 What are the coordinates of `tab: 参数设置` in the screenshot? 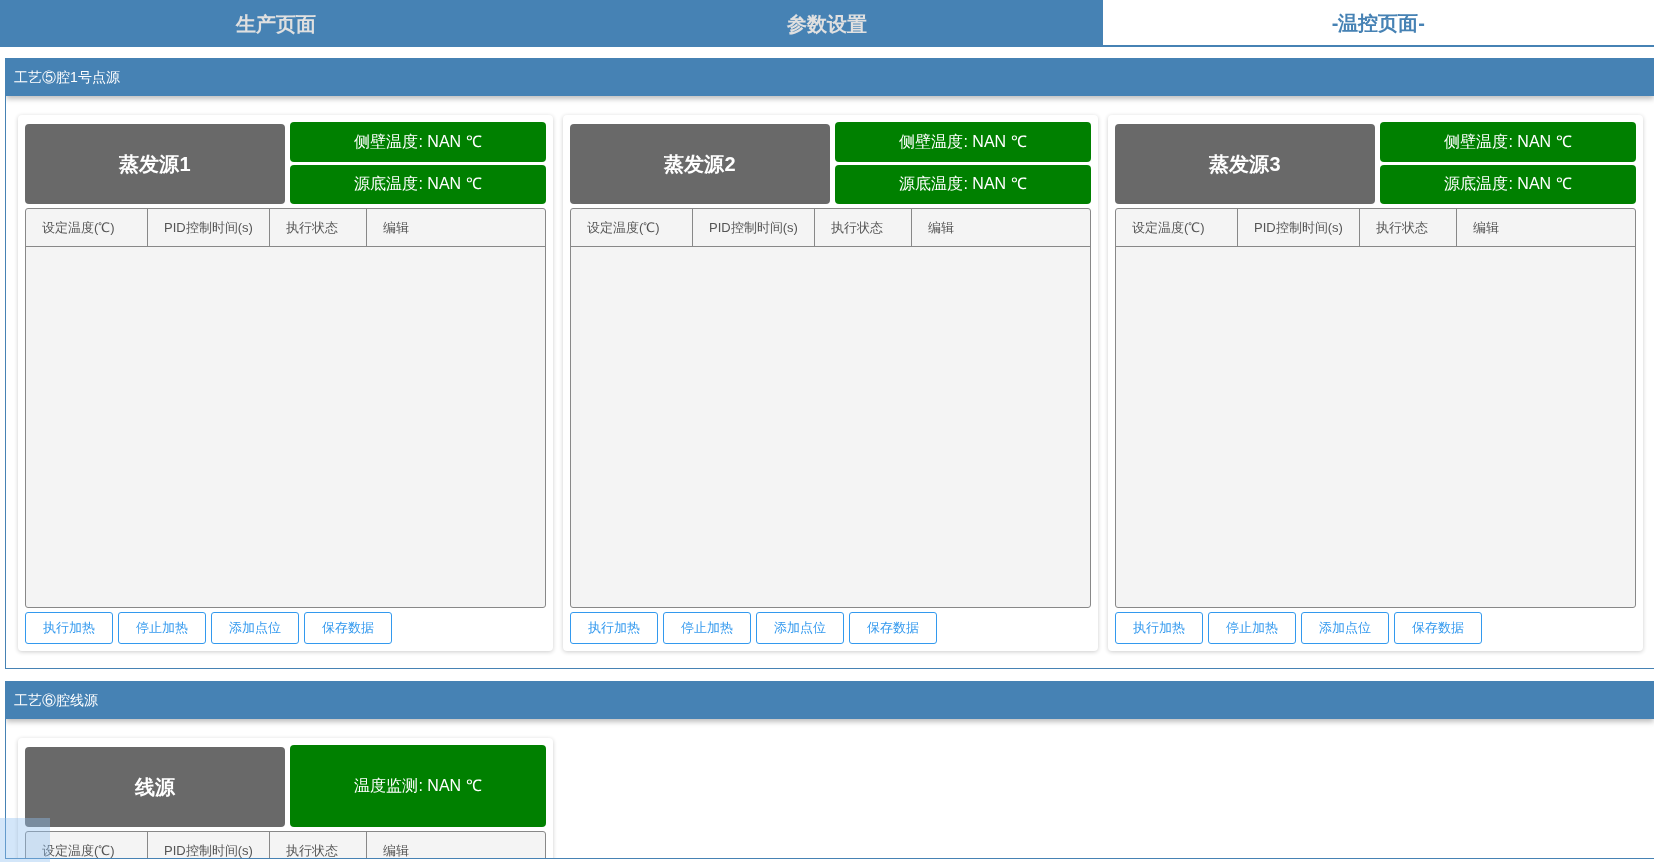 It's located at (827, 23).